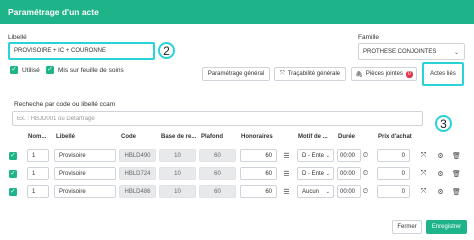 Image resolution: width=474 pixels, height=240 pixels. Describe the element at coordinates (411, 51) in the screenshot. I see `famille-select: PROTHESE CONJOINTES ⌄` at that location.